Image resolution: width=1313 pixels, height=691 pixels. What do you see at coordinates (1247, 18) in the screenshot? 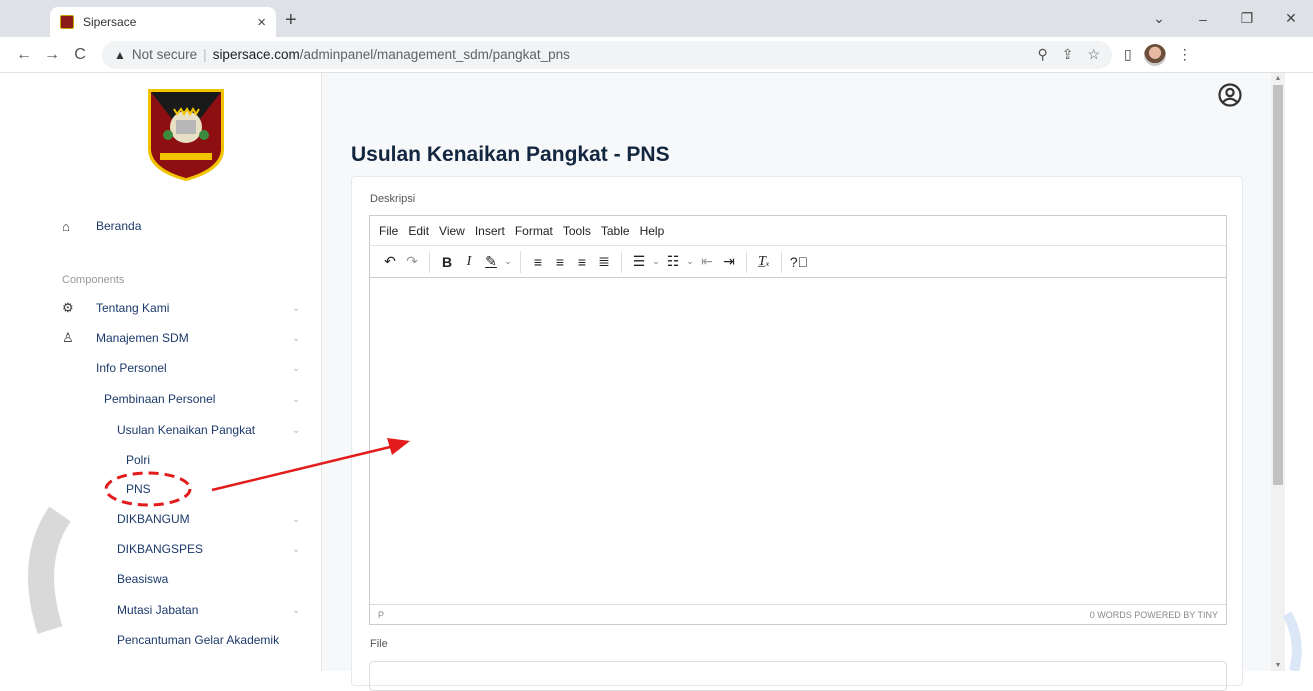
I see `restore-button: ❐` at bounding box center [1247, 18].